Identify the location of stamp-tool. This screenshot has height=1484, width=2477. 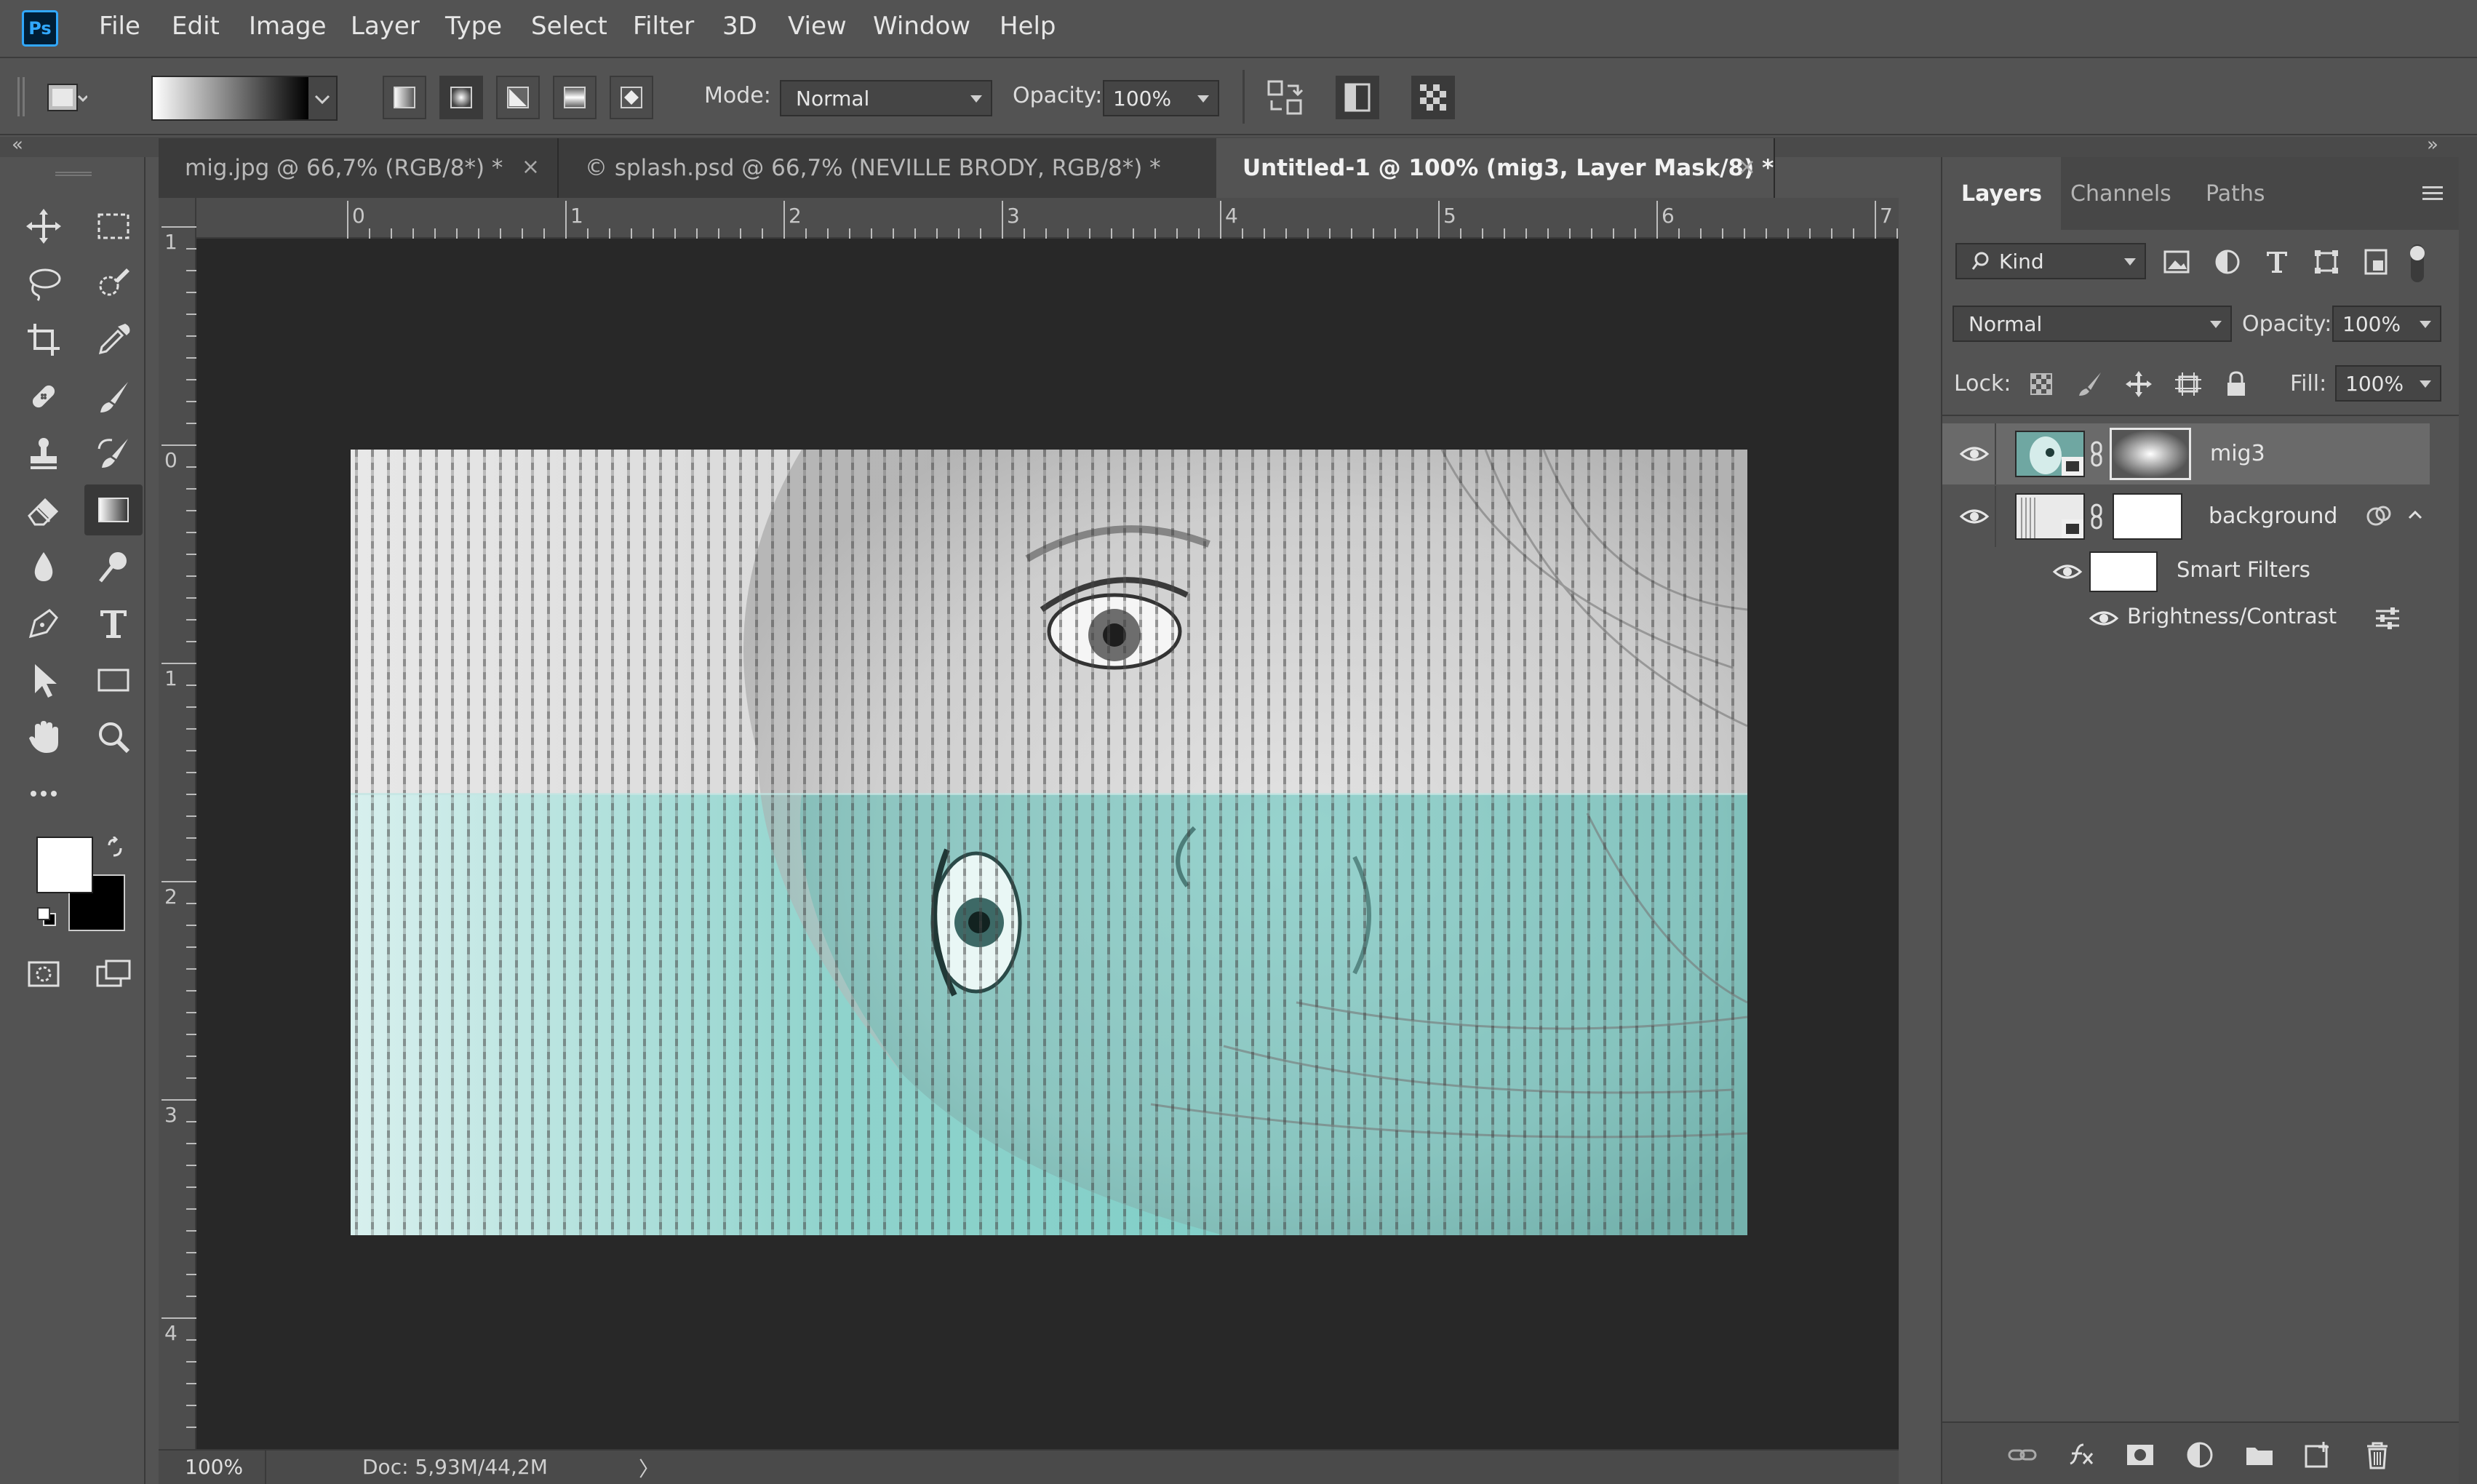
(44, 453).